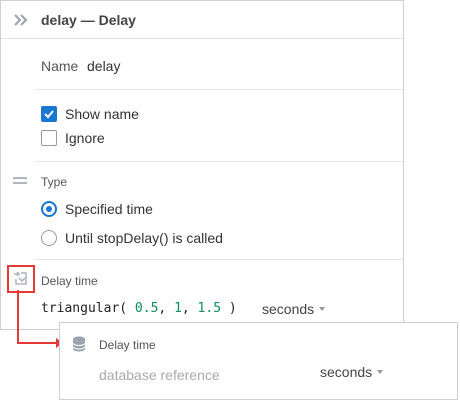 The image size is (460, 403). I want to click on show-name-checkbox: Show name, so click(90, 114).